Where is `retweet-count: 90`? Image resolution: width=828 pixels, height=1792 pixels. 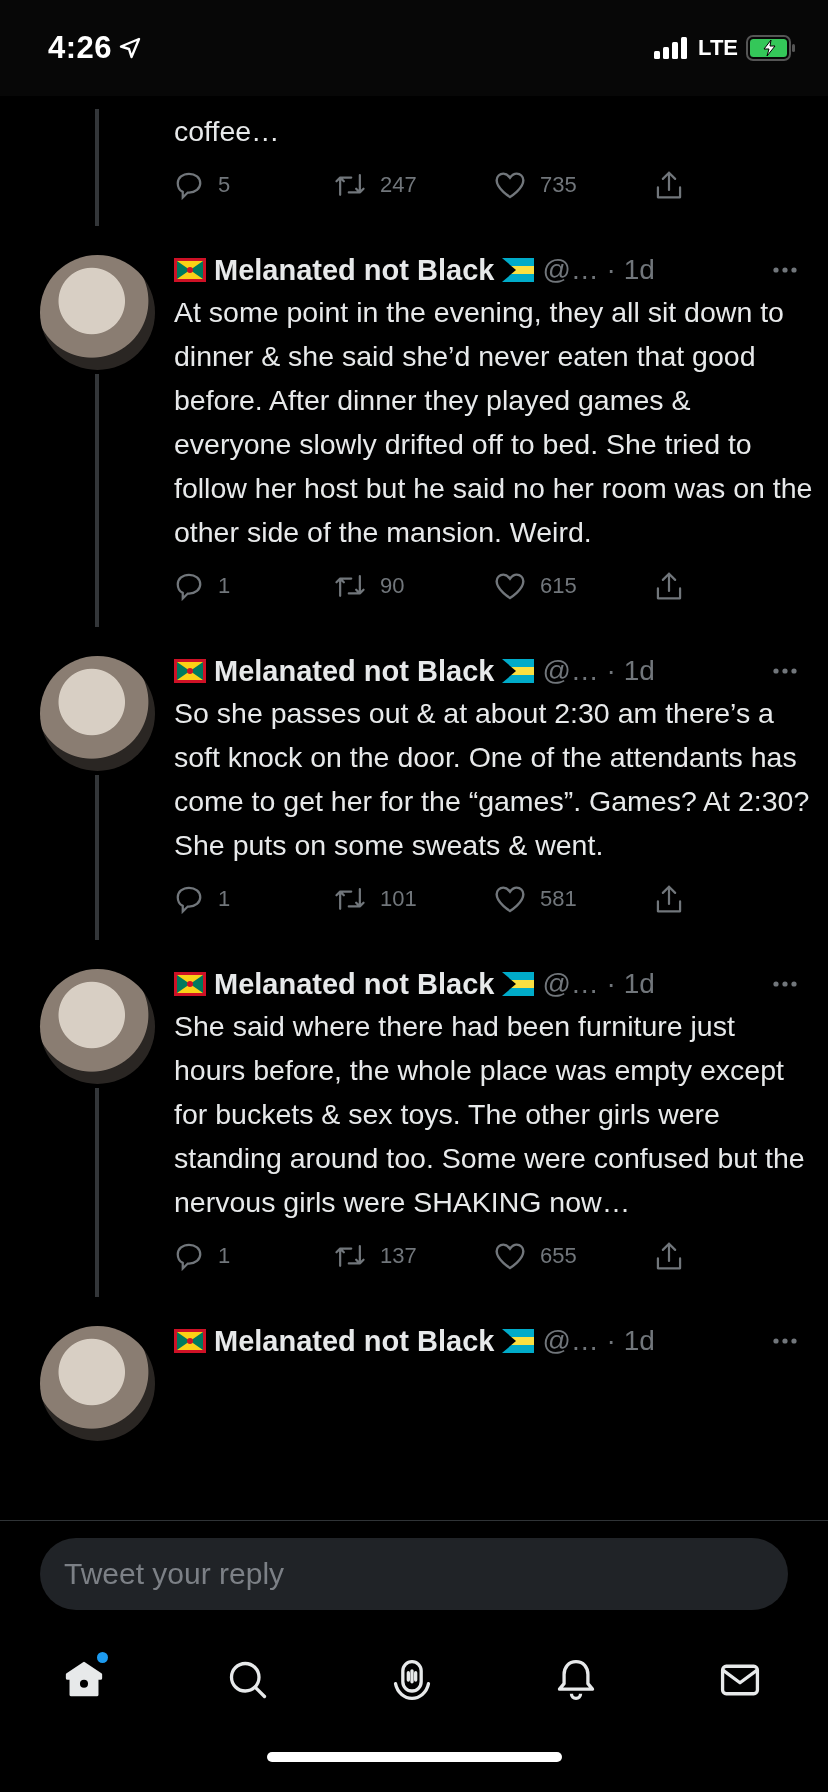 retweet-count: 90 is located at coordinates (392, 586).